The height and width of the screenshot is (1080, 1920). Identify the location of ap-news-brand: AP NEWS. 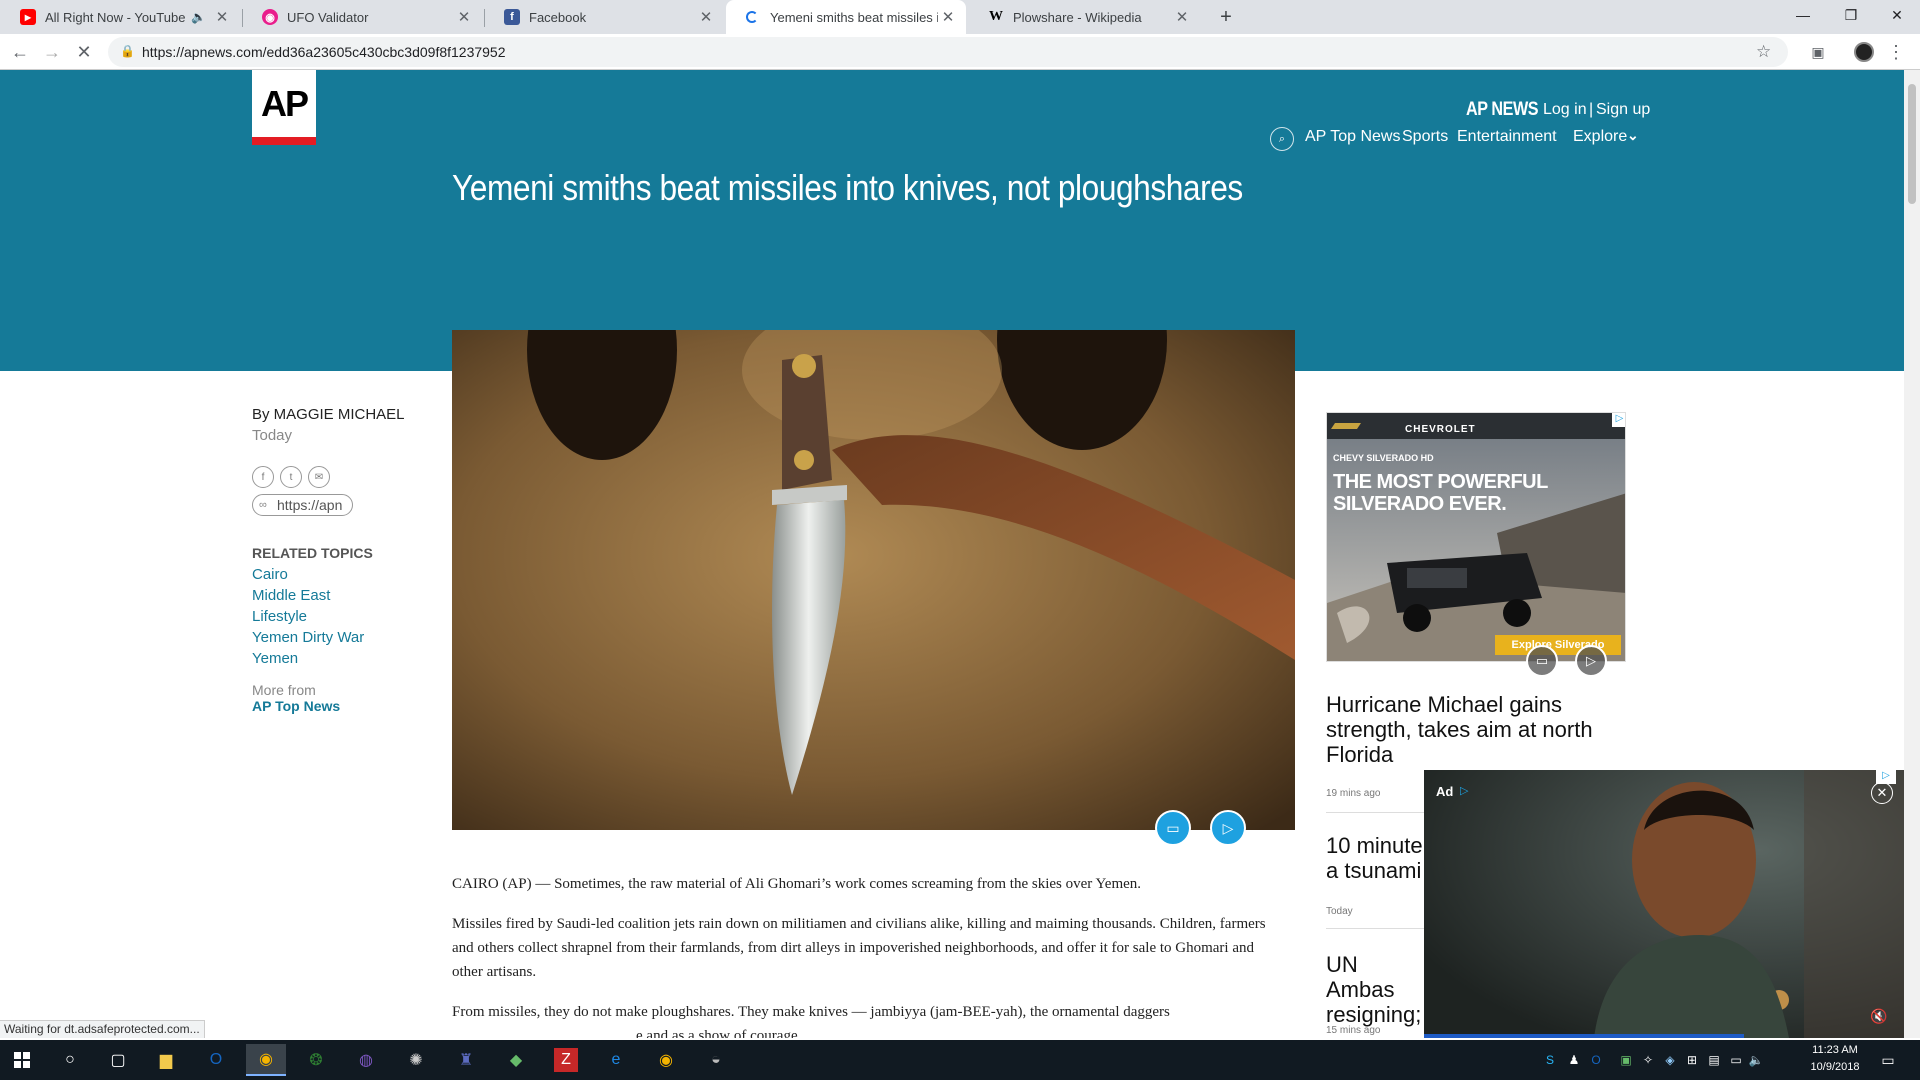
(1502, 110).